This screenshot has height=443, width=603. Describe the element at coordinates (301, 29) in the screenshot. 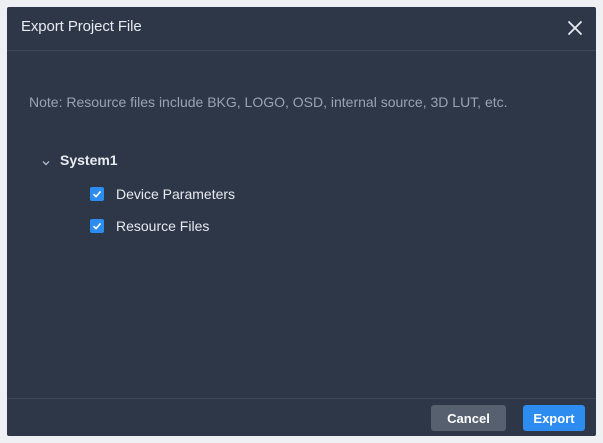

I see `dialog-header: Export Project File` at that location.